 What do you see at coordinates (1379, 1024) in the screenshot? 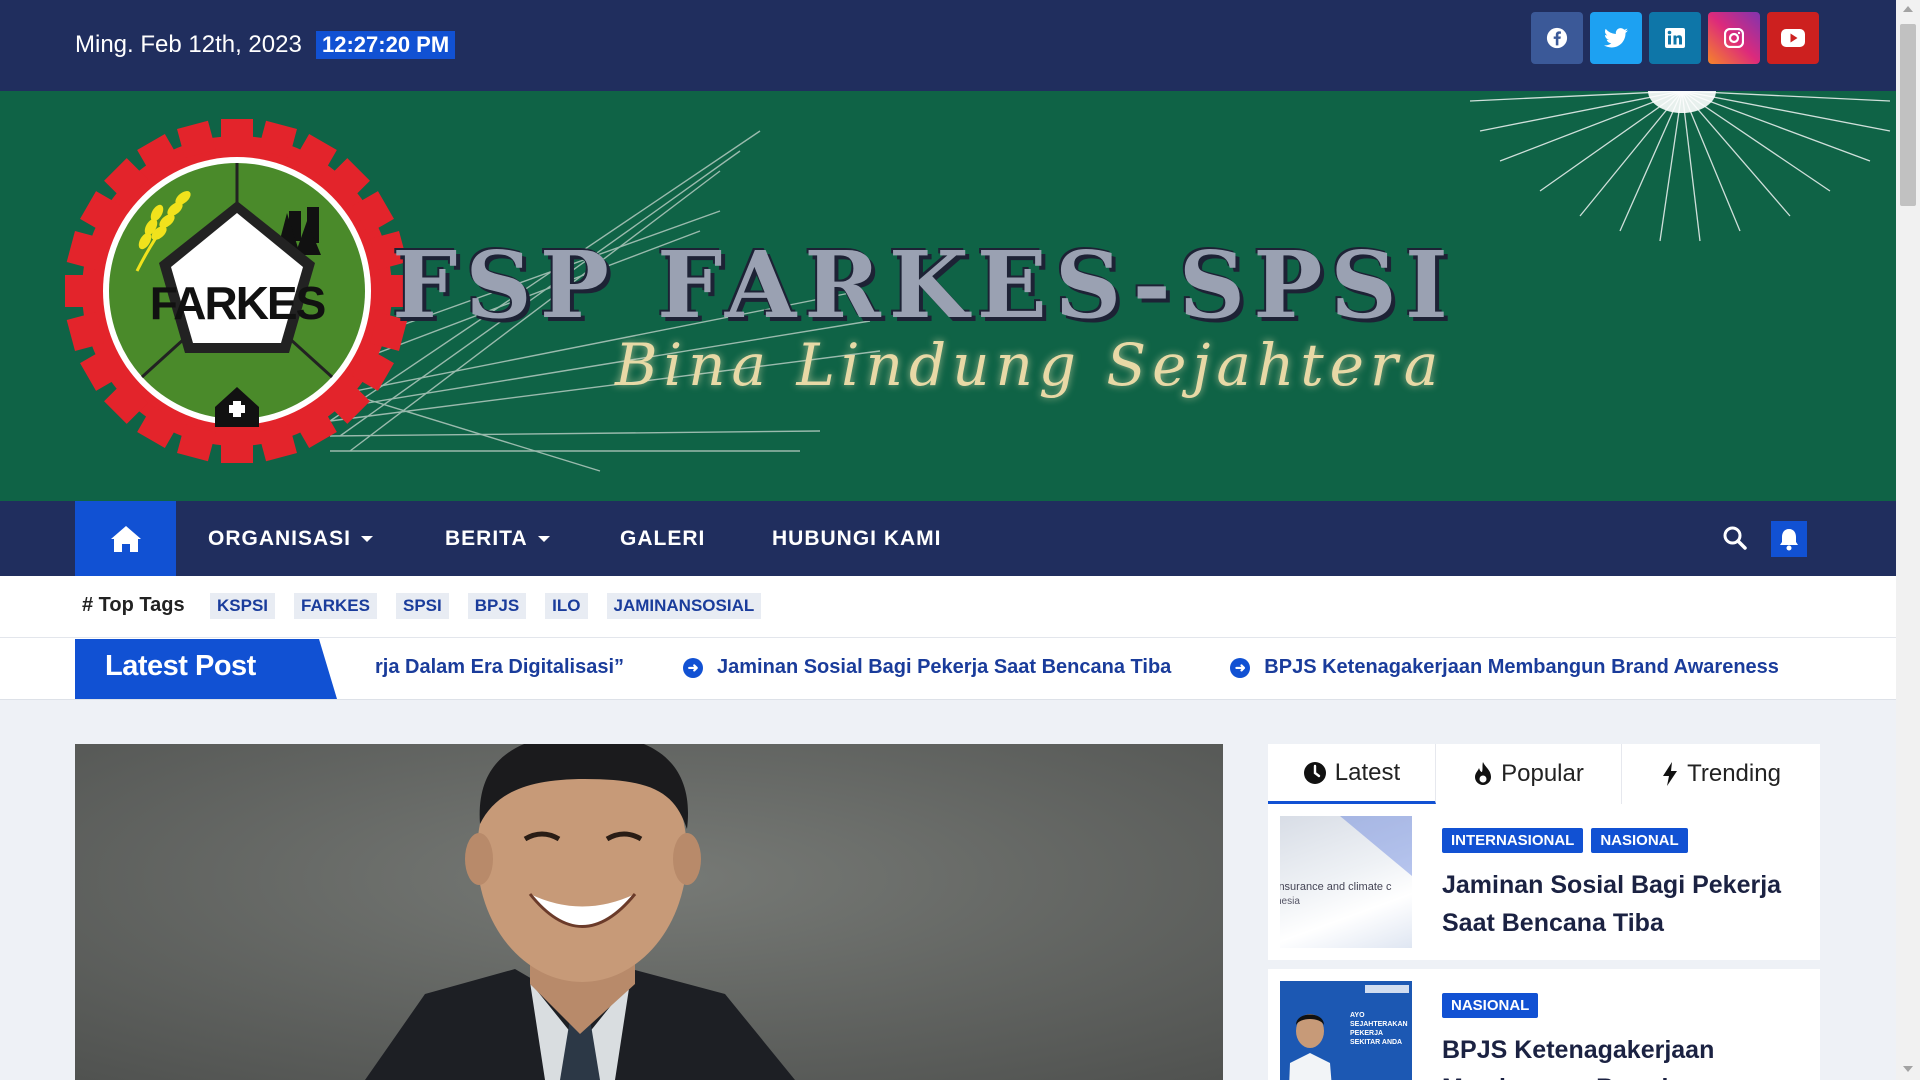
I see `svg-text: SEJAHTERAKAN` at bounding box center [1379, 1024].